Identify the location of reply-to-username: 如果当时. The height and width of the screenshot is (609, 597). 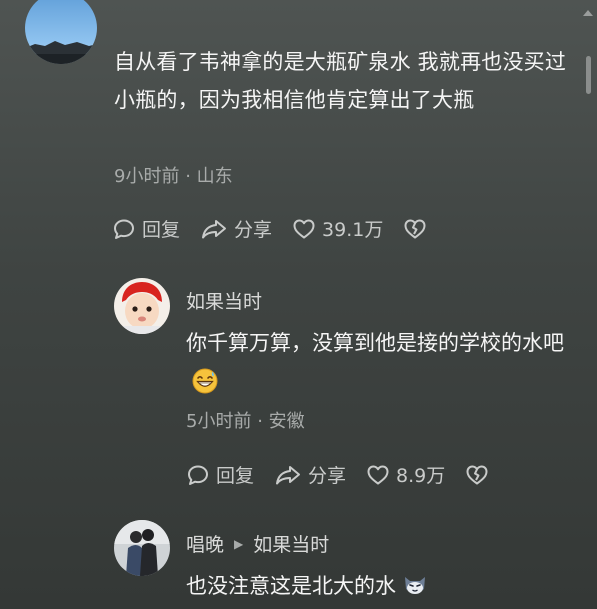
(291, 543).